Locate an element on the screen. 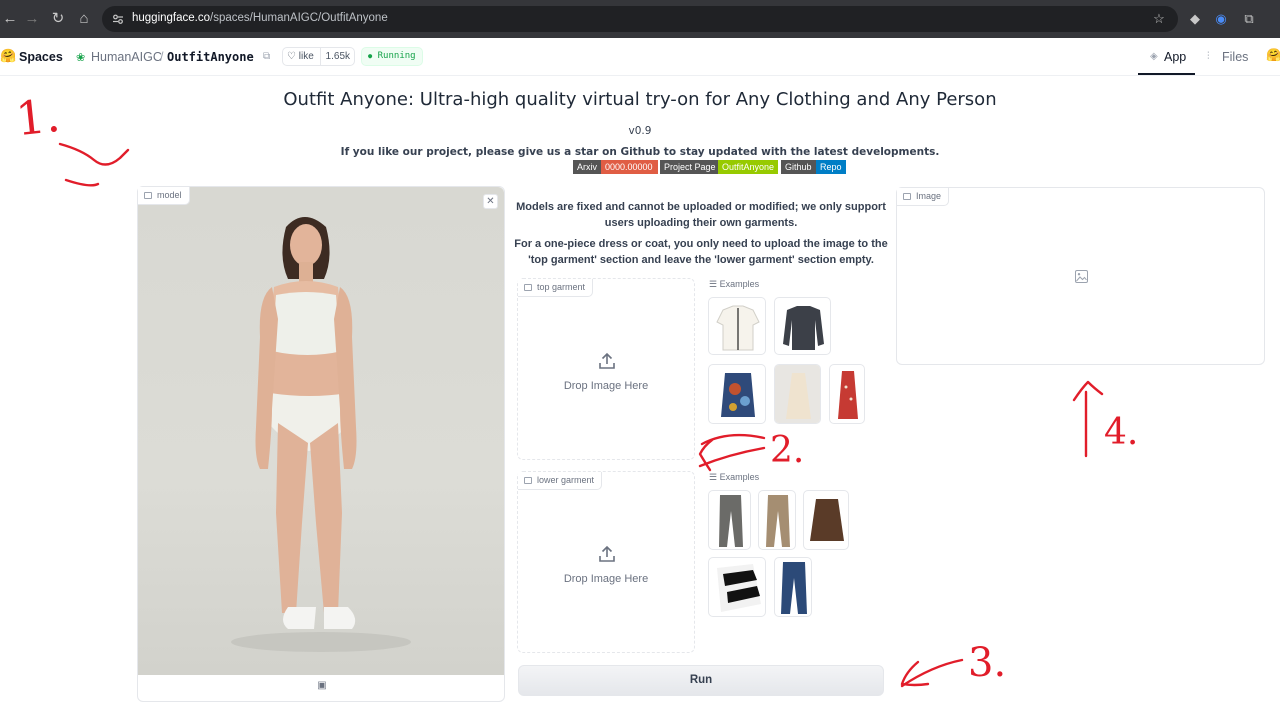 This screenshot has height=717, width=1280. home-icon: ⌂ is located at coordinates (84, 19).